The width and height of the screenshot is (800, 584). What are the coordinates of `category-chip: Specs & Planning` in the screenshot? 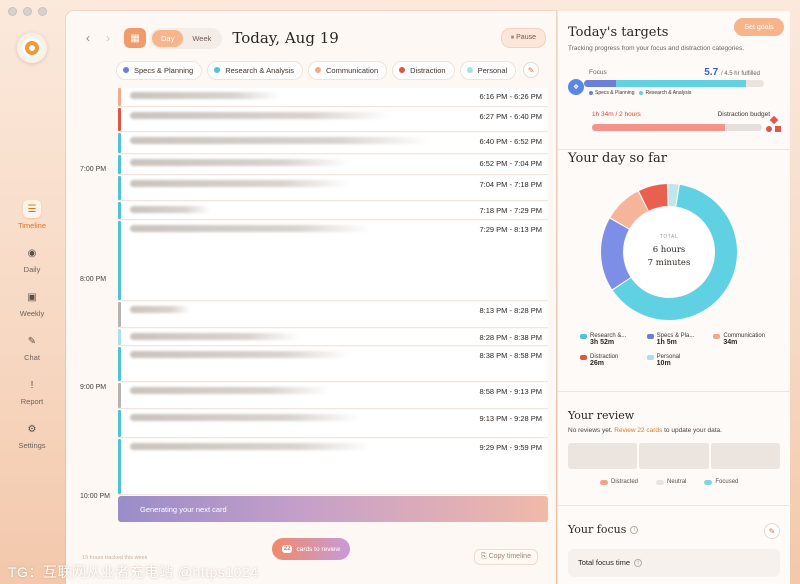 It's located at (159, 70).